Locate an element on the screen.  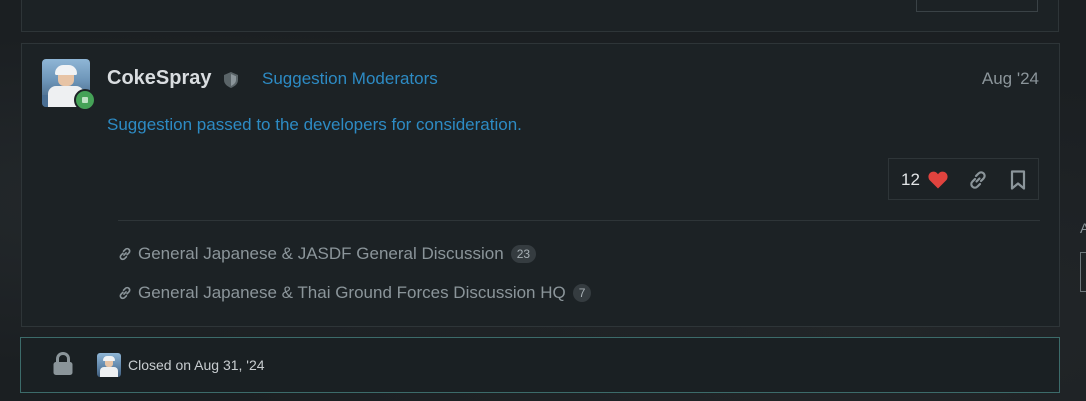
post-username: CokeSpray is located at coordinates (159, 78).